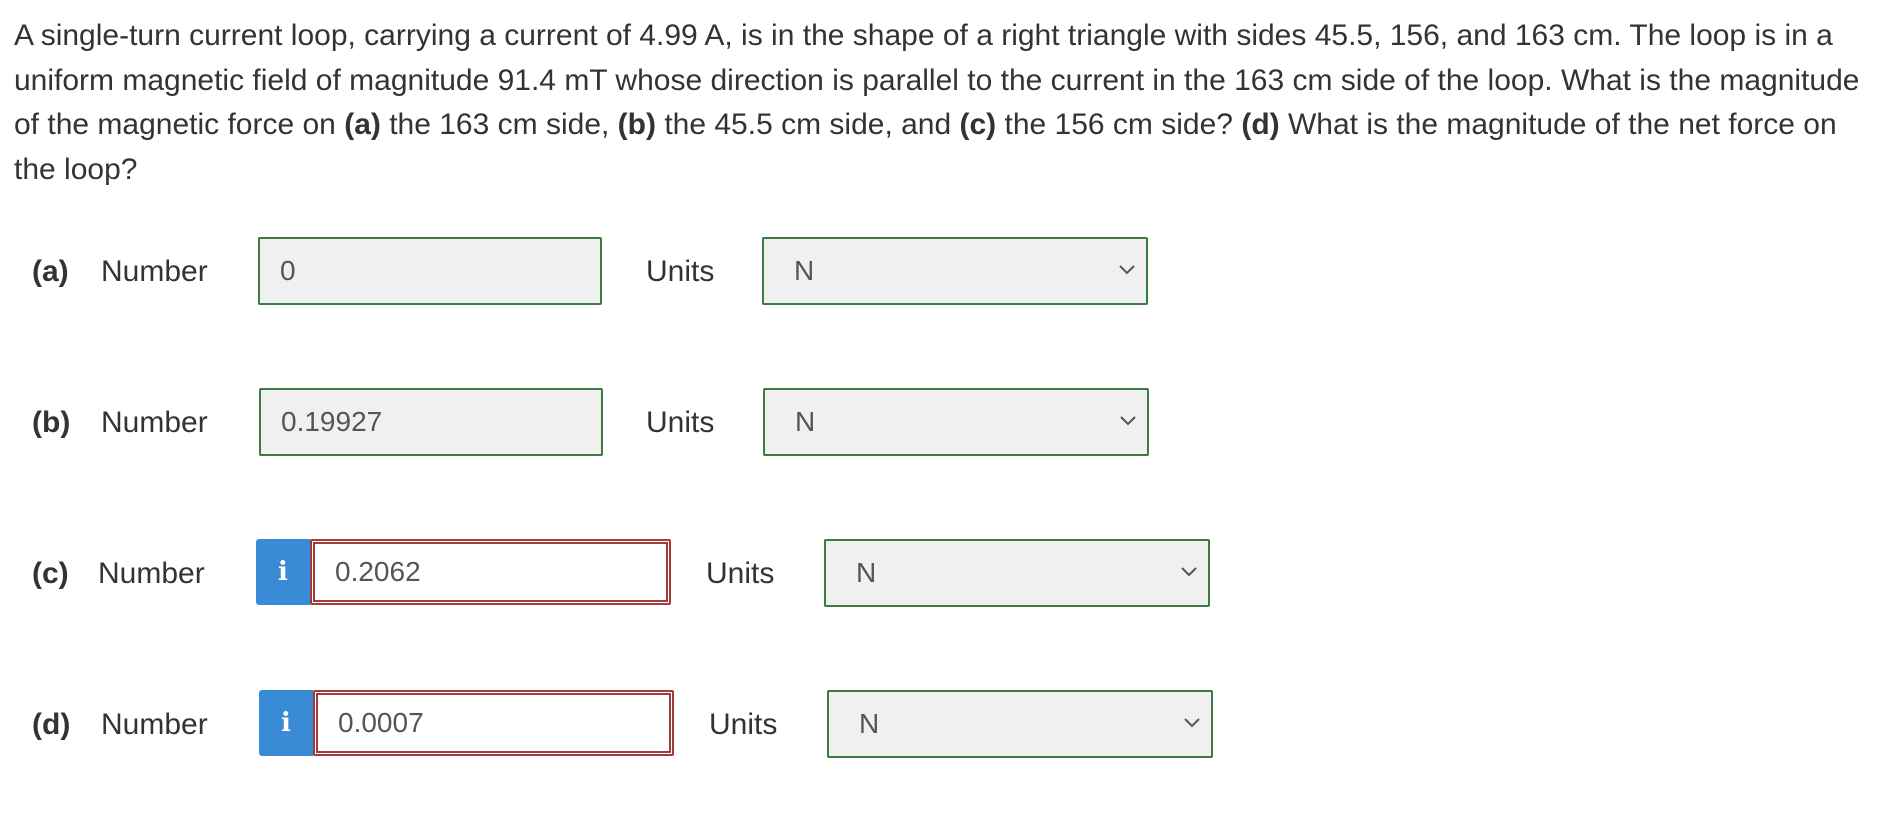 The image size is (1898, 813). Describe the element at coordinates (978, 124) in the screenshot. I see `part-c-ref: (c)` at that location.